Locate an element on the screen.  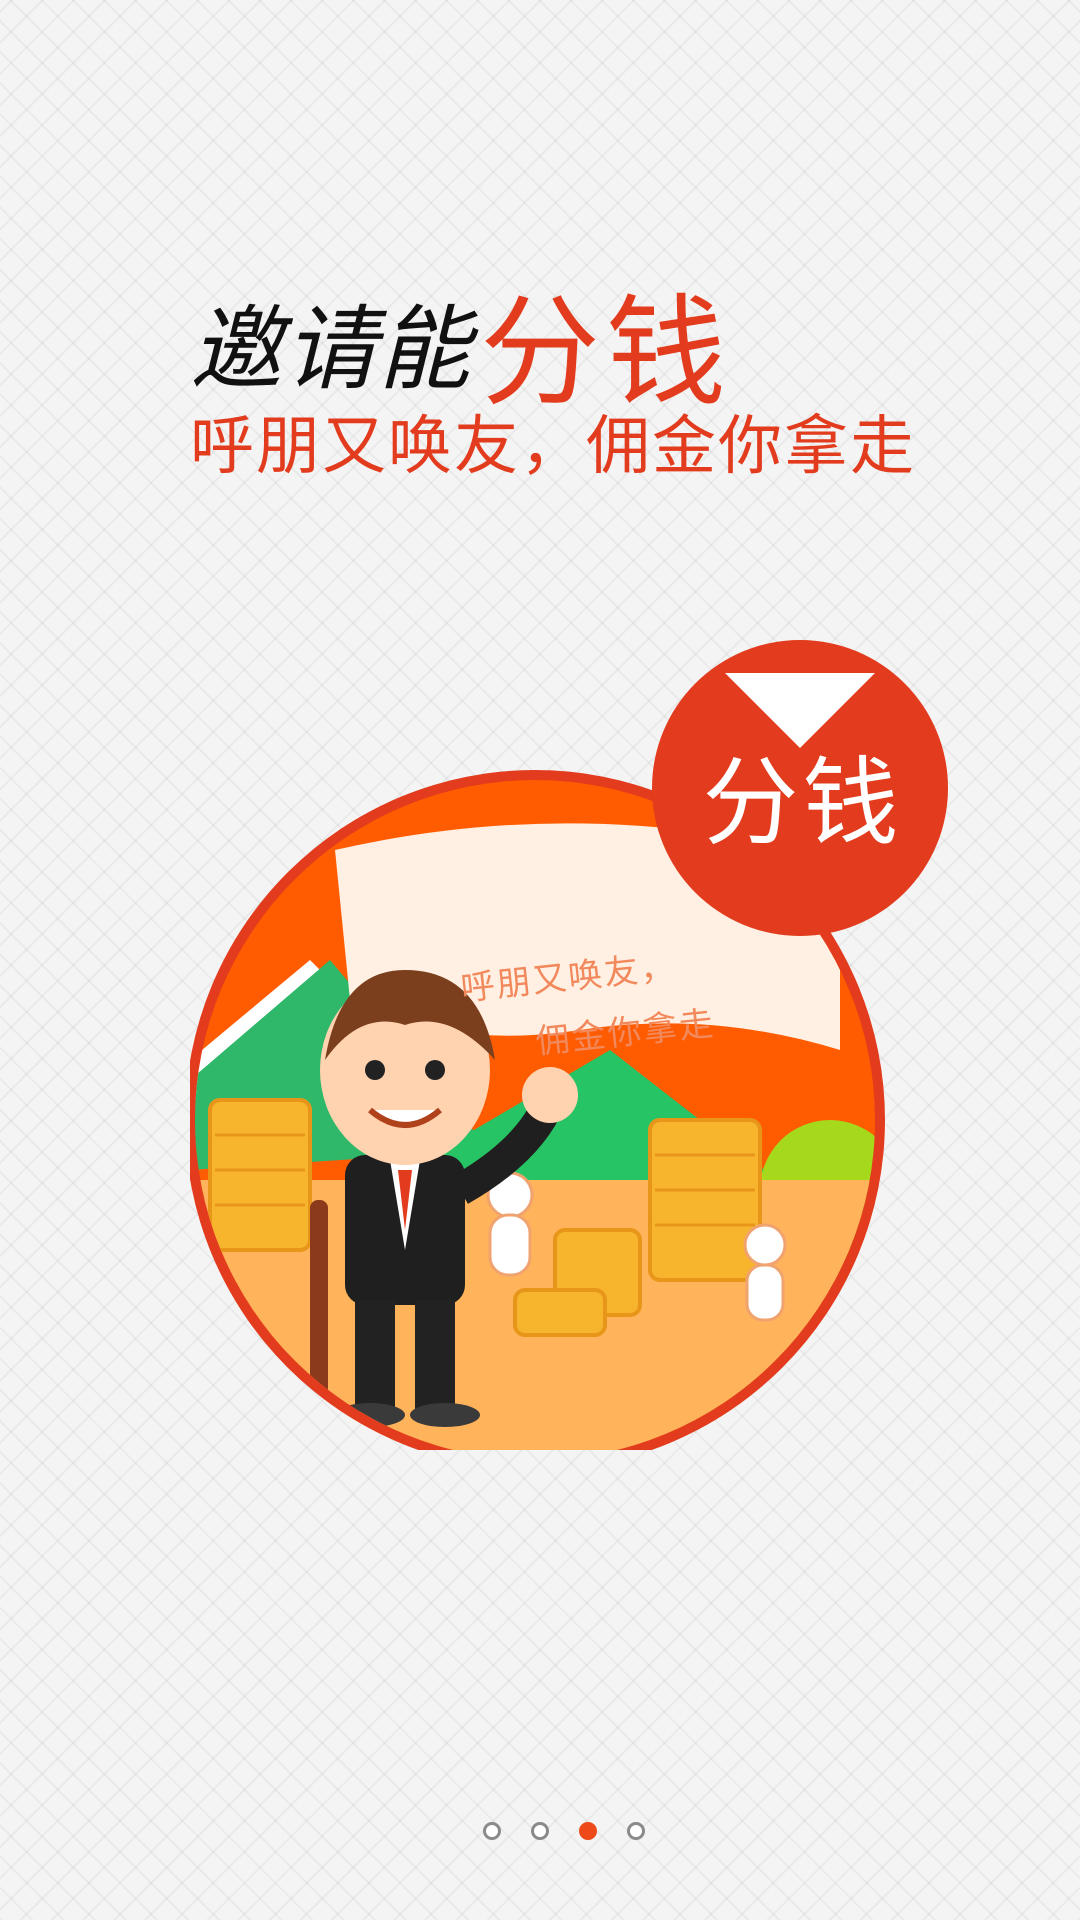
headline-lead: 邀请能 is located at coordinates (331, 349).